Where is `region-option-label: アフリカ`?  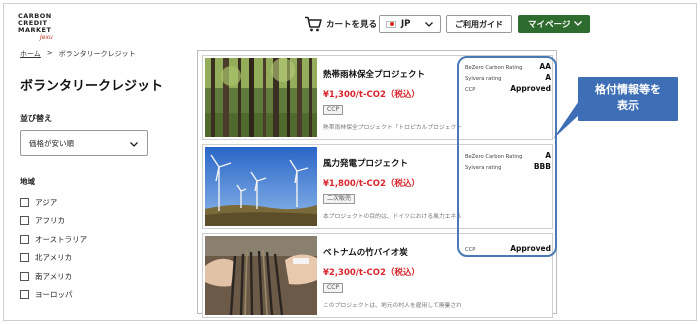 region-option-label: アフリカ is located at coordinates (50, 221).